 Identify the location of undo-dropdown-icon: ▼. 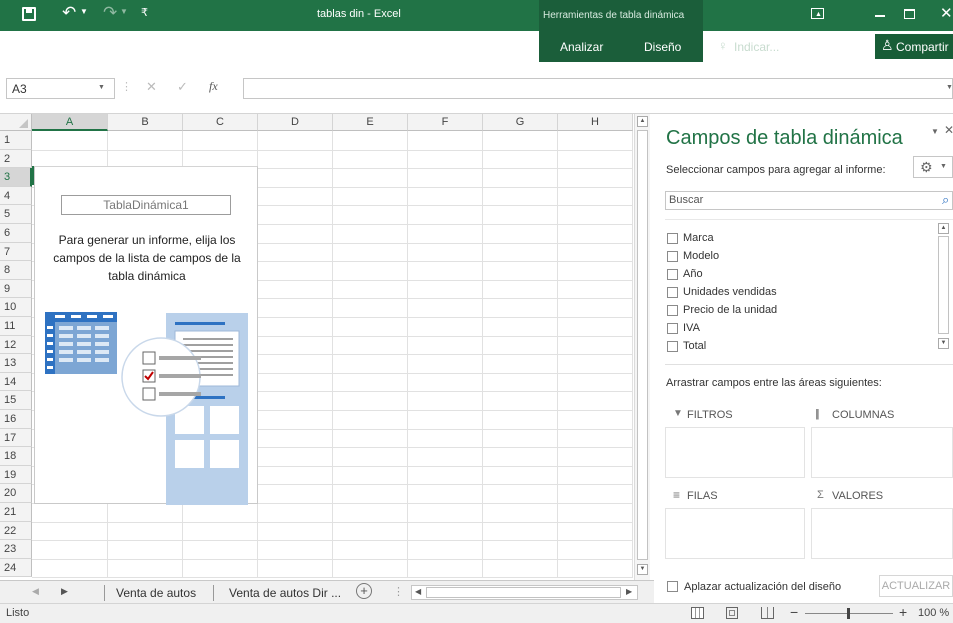
(84, 11).